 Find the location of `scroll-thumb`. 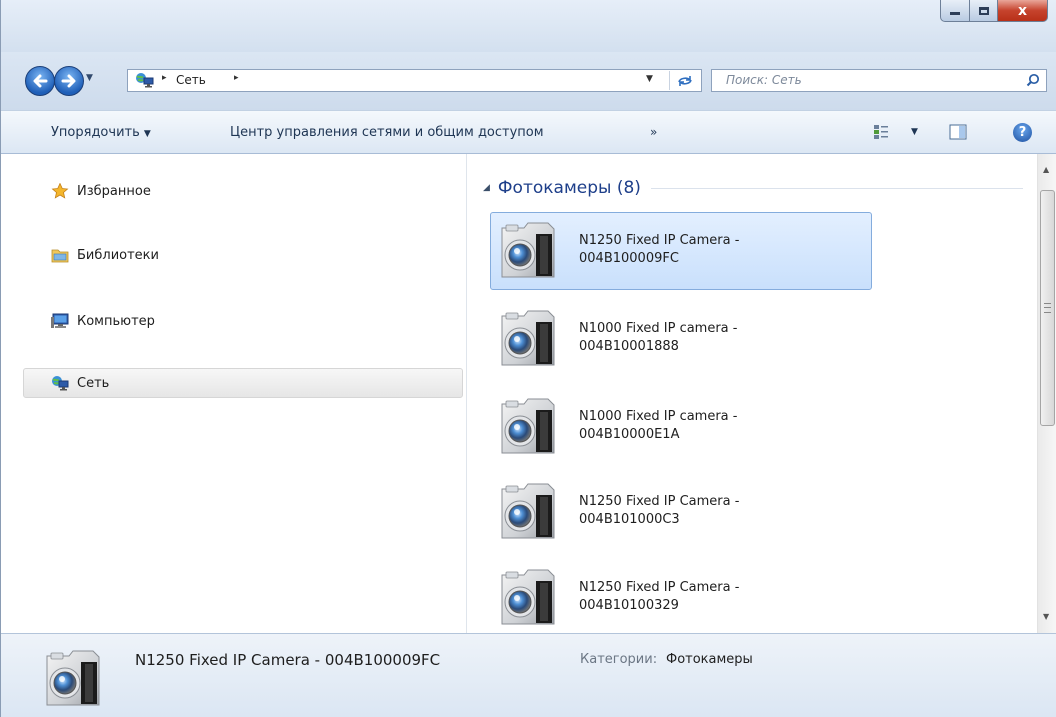

scroll-thumb is located at coordinates (1047, 308).